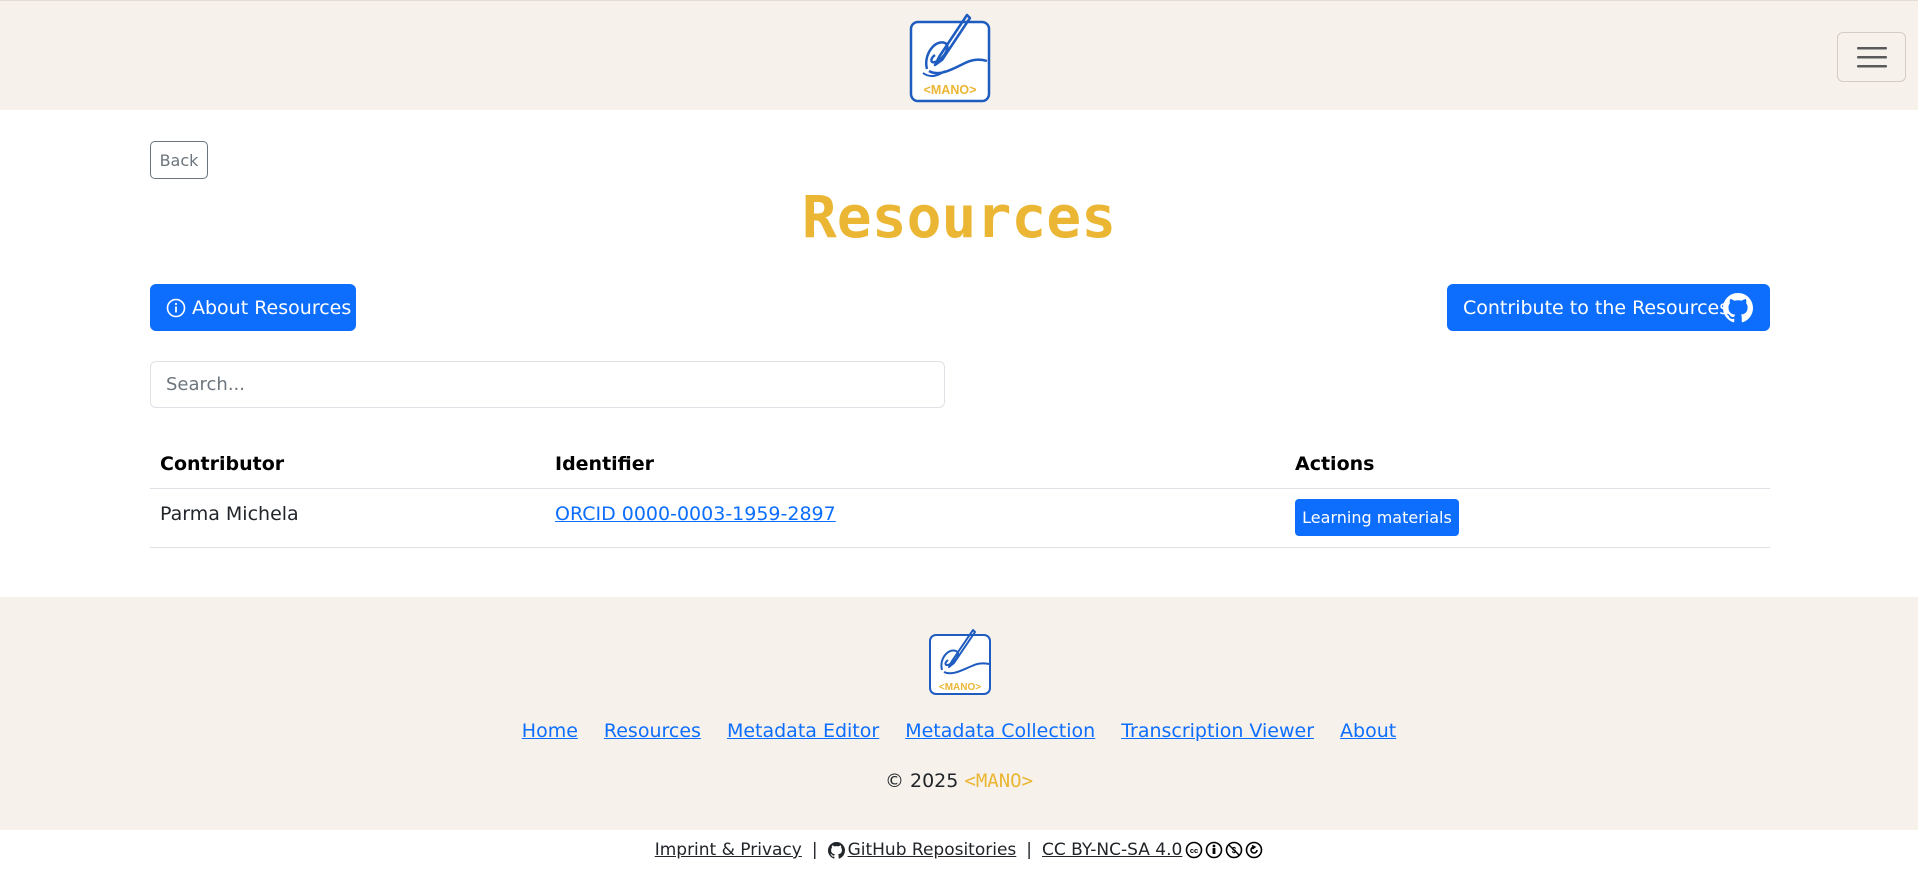 This screenshot has height=870, width=1918. Describe the element at coordinates (932, 850) in the screenshot. I see `github-repos-label: GitHub Repositories` at that location.